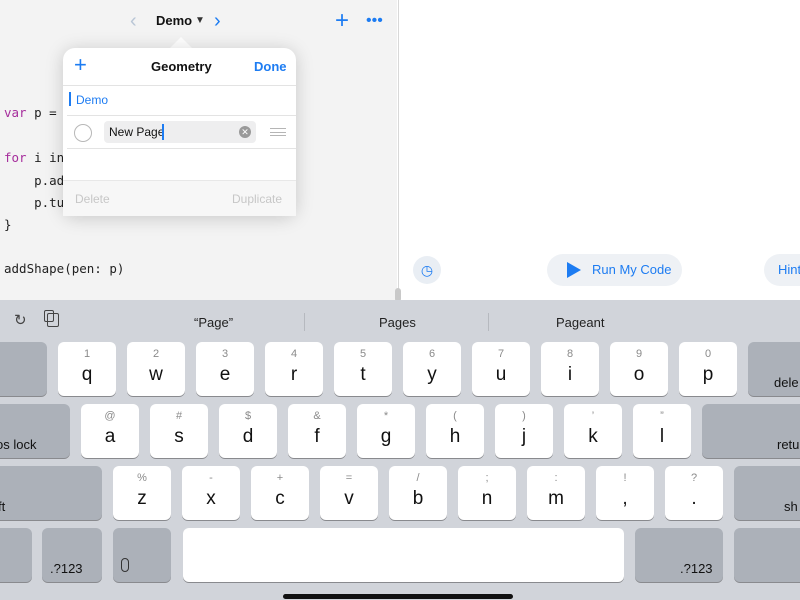 The width and height of the screenshot is (800, 600). Describe the element at coordinates (349, 493) in the screenshot. I see `key-v: = v` at that location.